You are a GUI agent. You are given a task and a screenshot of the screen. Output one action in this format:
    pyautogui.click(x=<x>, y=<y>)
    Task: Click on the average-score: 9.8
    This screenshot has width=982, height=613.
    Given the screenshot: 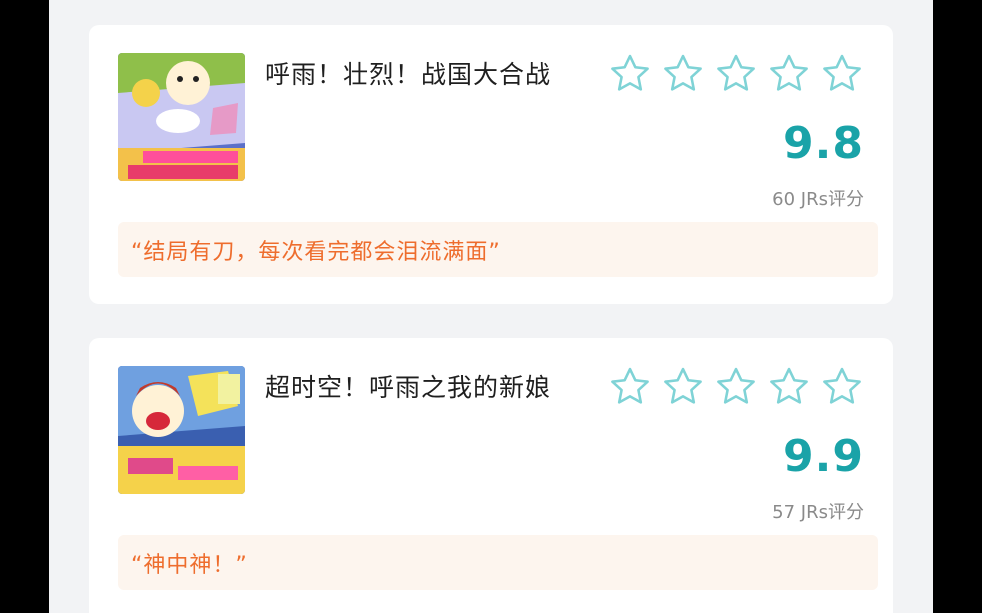 What is the action you would take?
    pyautogui.click(x=823, y=143)
    